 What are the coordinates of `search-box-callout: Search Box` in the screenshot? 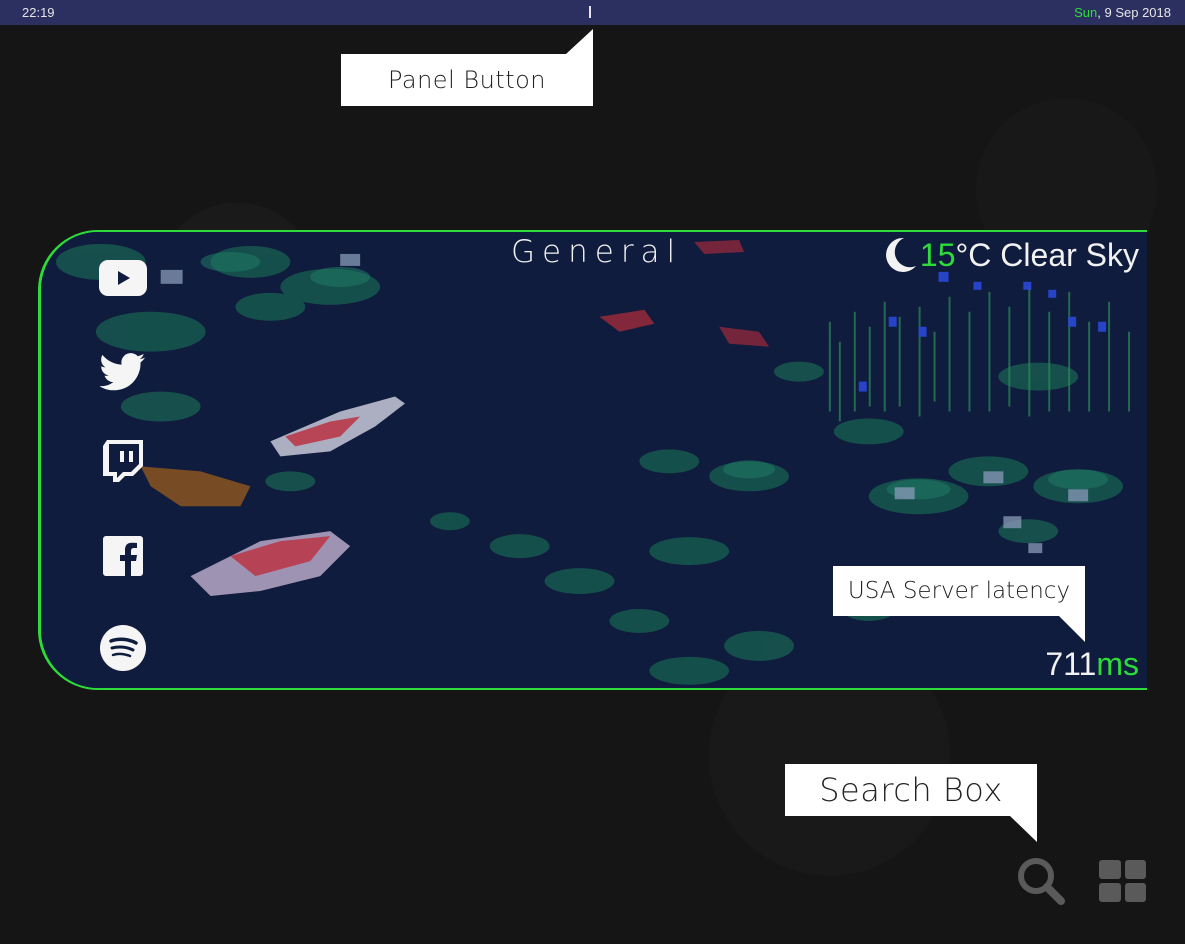 It's located at (911, 790).